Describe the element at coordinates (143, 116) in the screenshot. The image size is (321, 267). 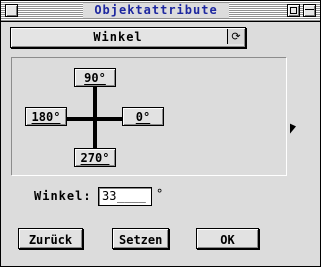
I see `angle-0-button: 0°` at that location.